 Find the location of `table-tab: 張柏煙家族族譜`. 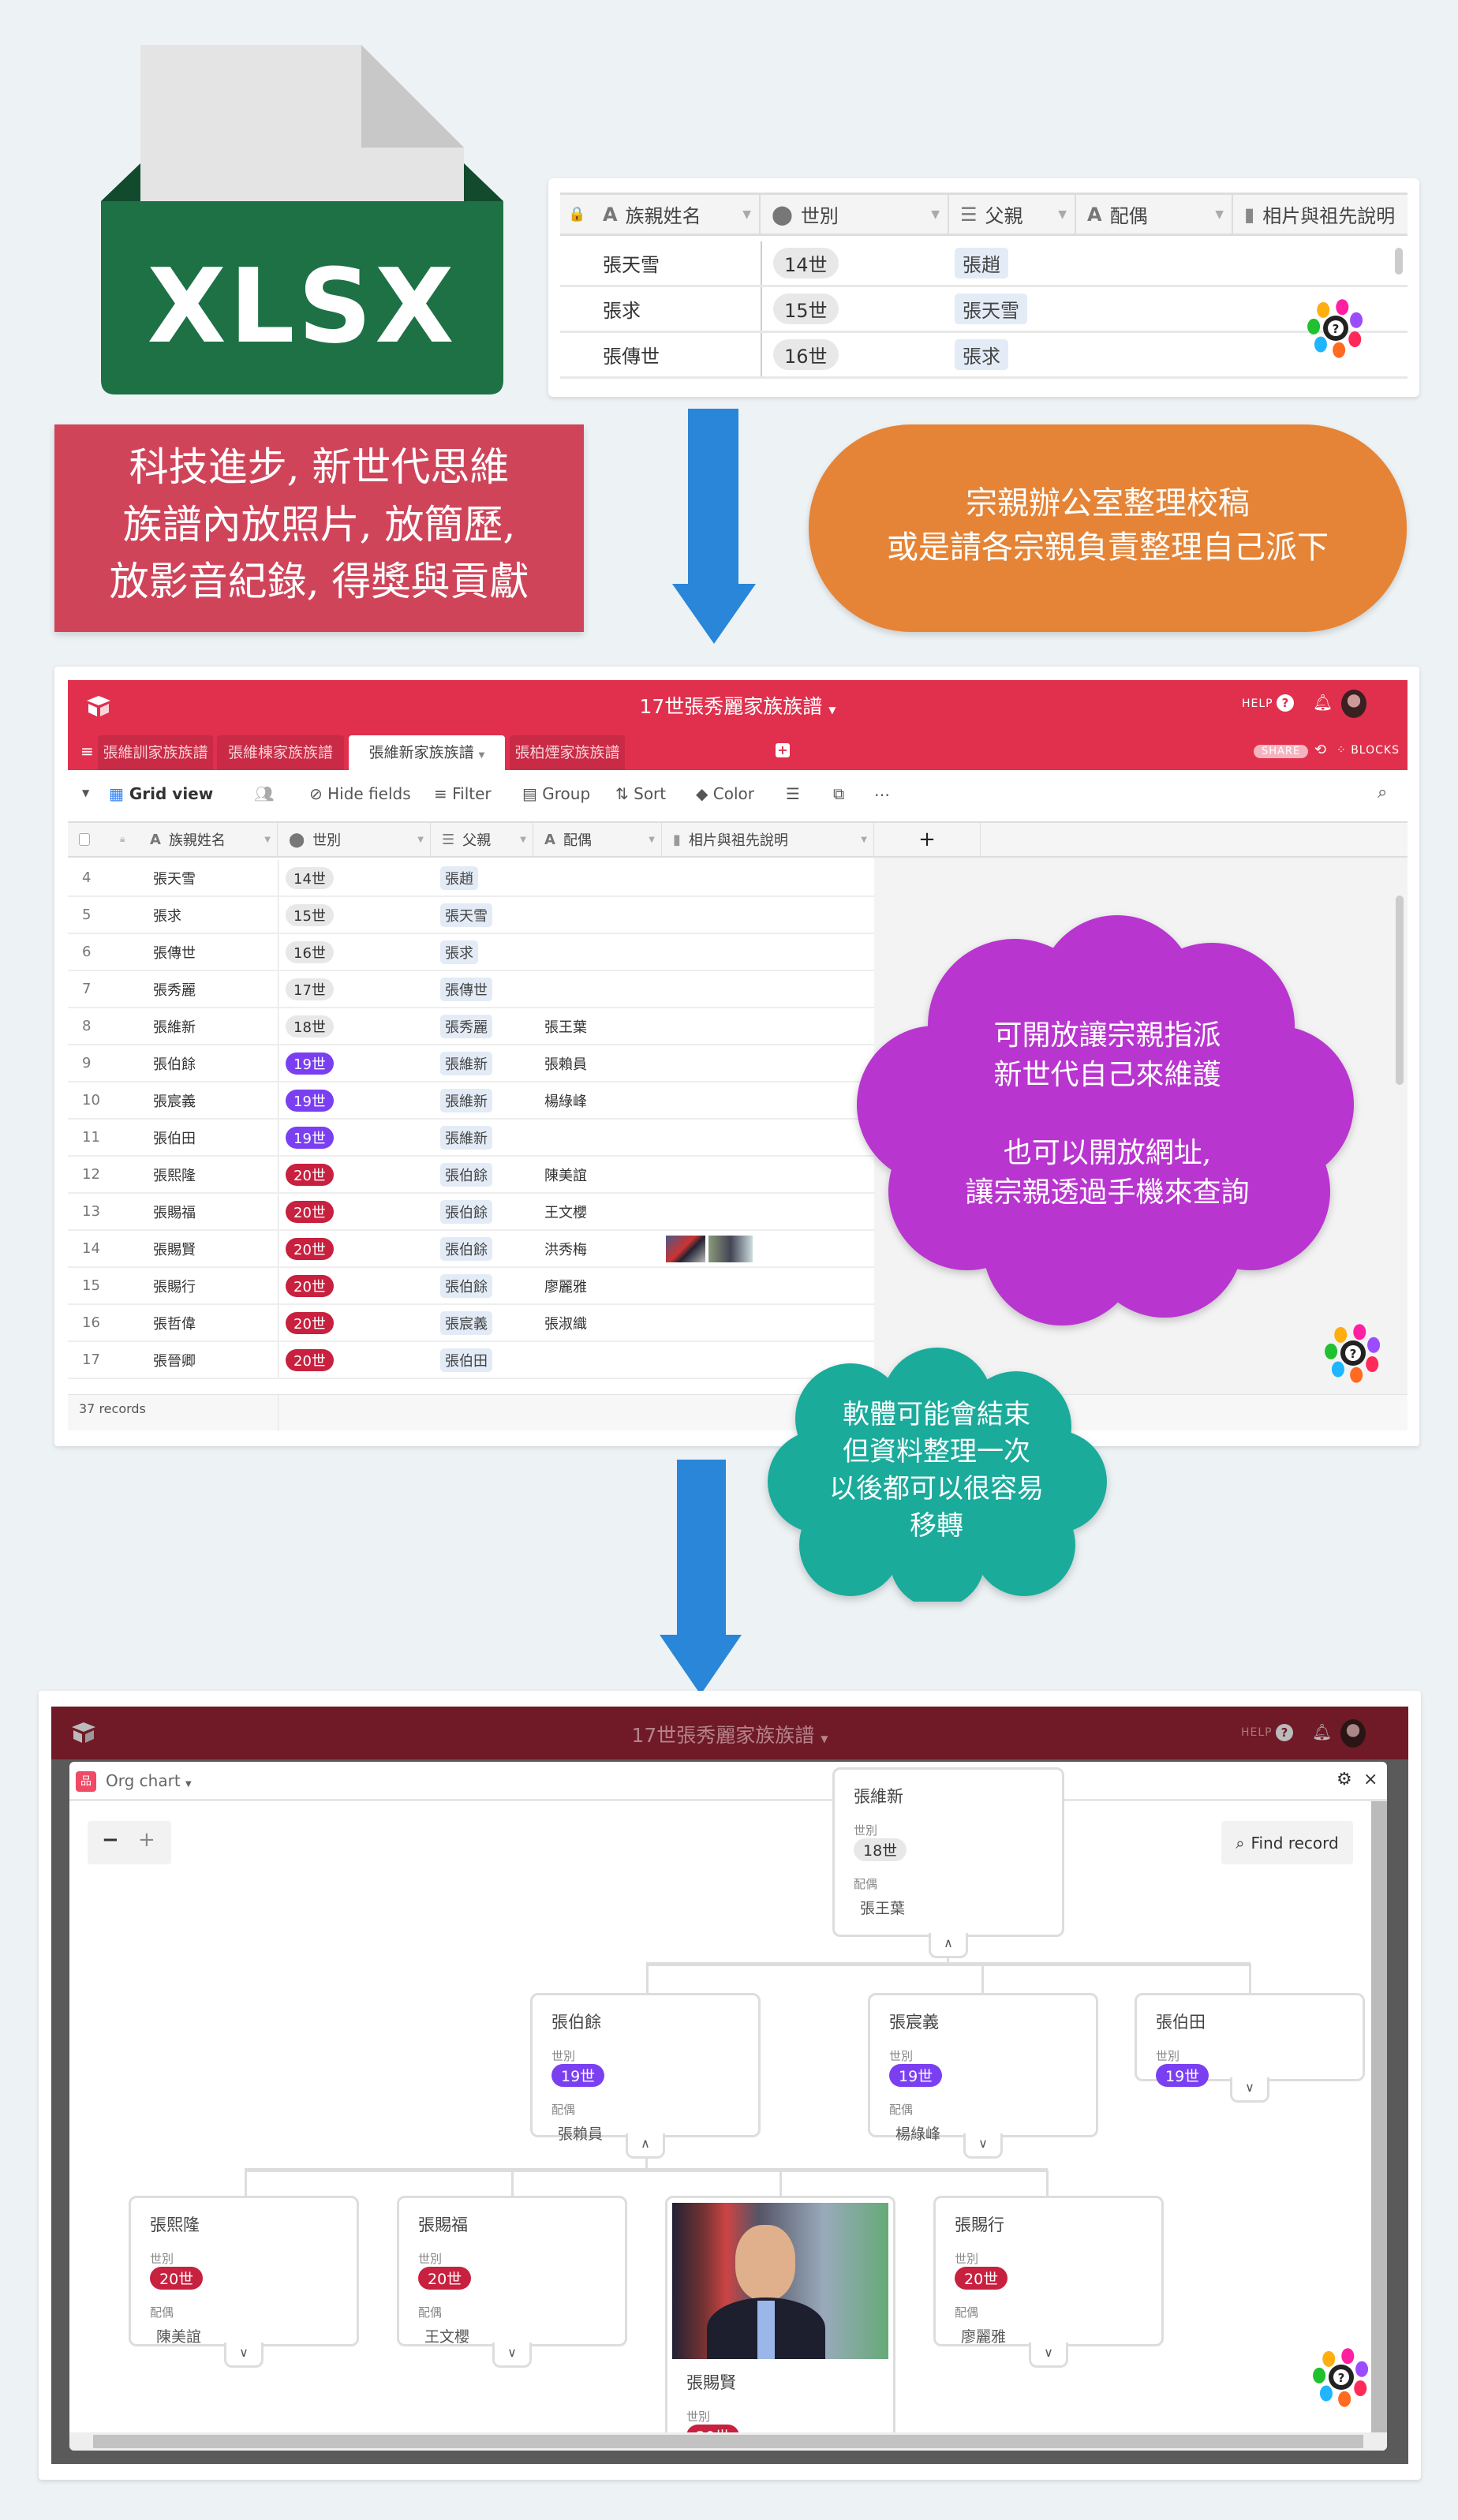

table-tab: 張柏煙家族族譜 is located at coordinates (567, 752).